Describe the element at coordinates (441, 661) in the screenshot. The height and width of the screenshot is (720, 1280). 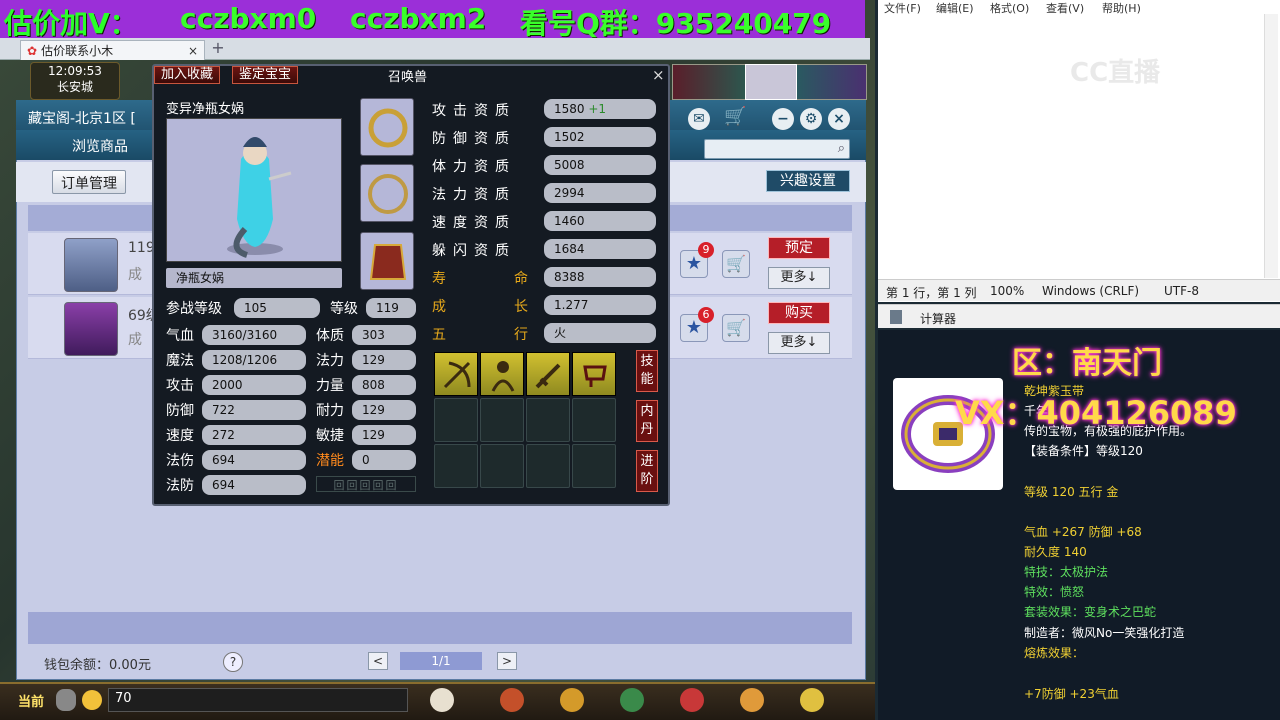
I see `page-indicator: 1/1` at that location.